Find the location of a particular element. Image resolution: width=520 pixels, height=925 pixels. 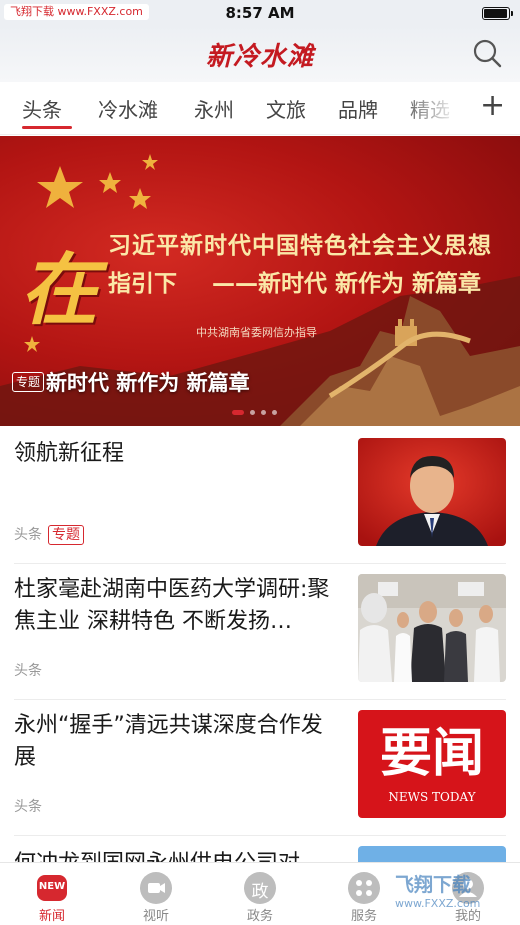

banner-headline-line2-left: 指引下 is located at coordinates (142, 284).